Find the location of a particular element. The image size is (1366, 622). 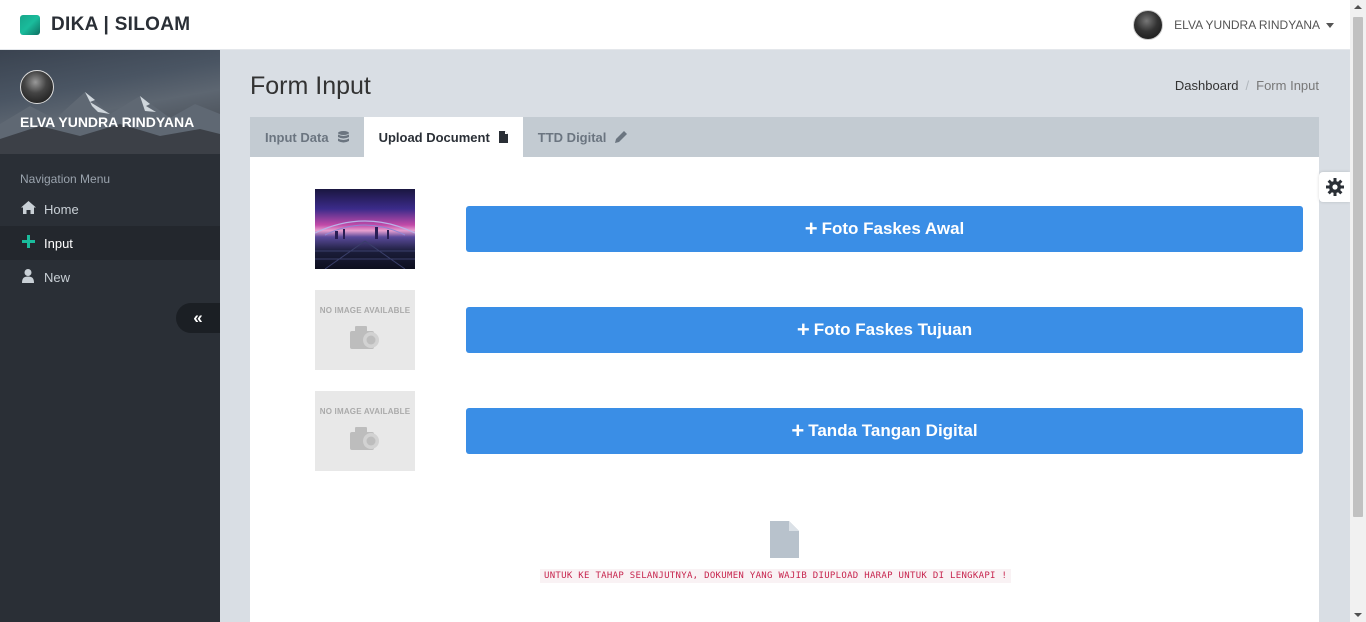

upload-foto-faskes-awal-button: + Foto Faskes Awal is located at coordinates (884, 229).